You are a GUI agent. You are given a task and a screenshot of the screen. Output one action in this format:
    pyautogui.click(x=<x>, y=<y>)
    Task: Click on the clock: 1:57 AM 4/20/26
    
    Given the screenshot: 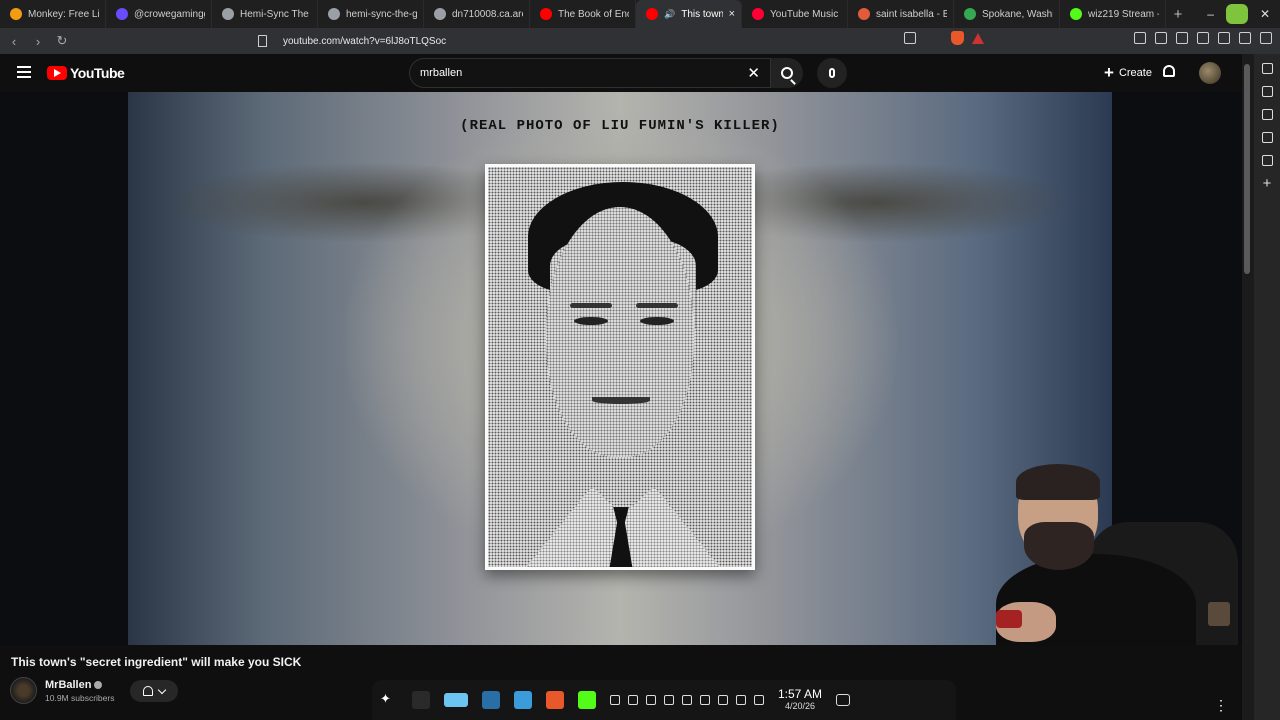 What is the action you would take?
    pyautogui.click(x=800, y=700)
    